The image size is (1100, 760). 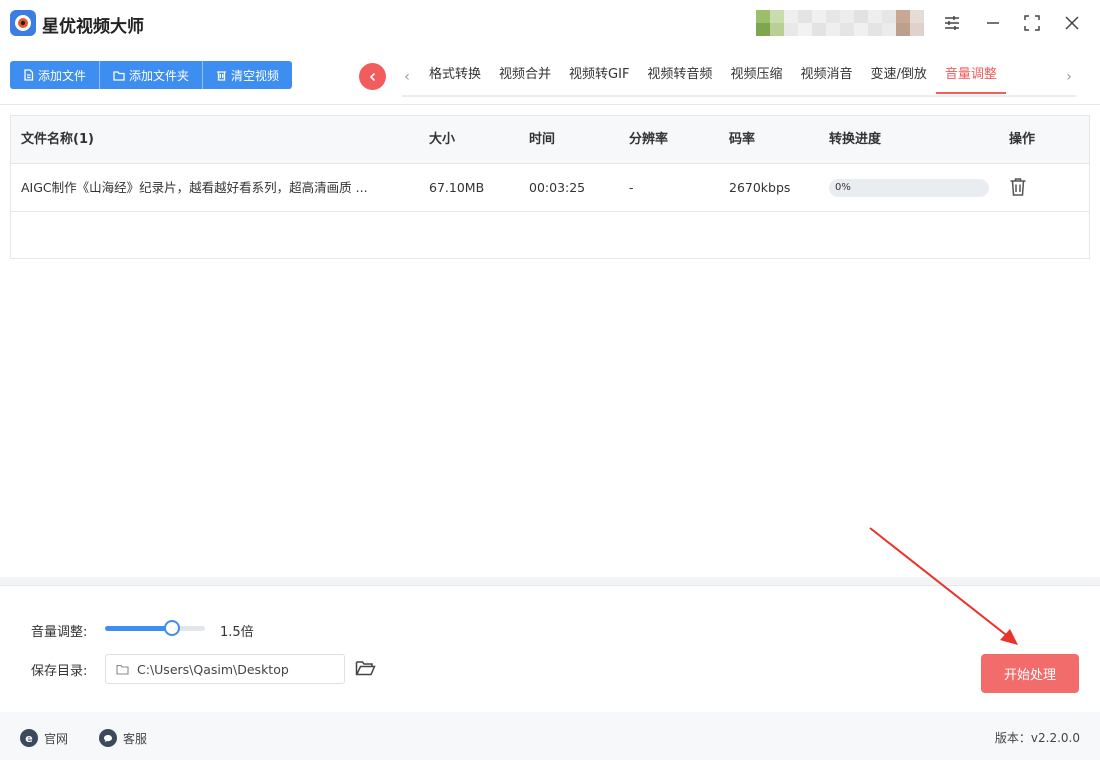 What do you see at coordinates (56, 738) in the screenshot?
I see `website-label: 官网` at bounding box center [56, 738].